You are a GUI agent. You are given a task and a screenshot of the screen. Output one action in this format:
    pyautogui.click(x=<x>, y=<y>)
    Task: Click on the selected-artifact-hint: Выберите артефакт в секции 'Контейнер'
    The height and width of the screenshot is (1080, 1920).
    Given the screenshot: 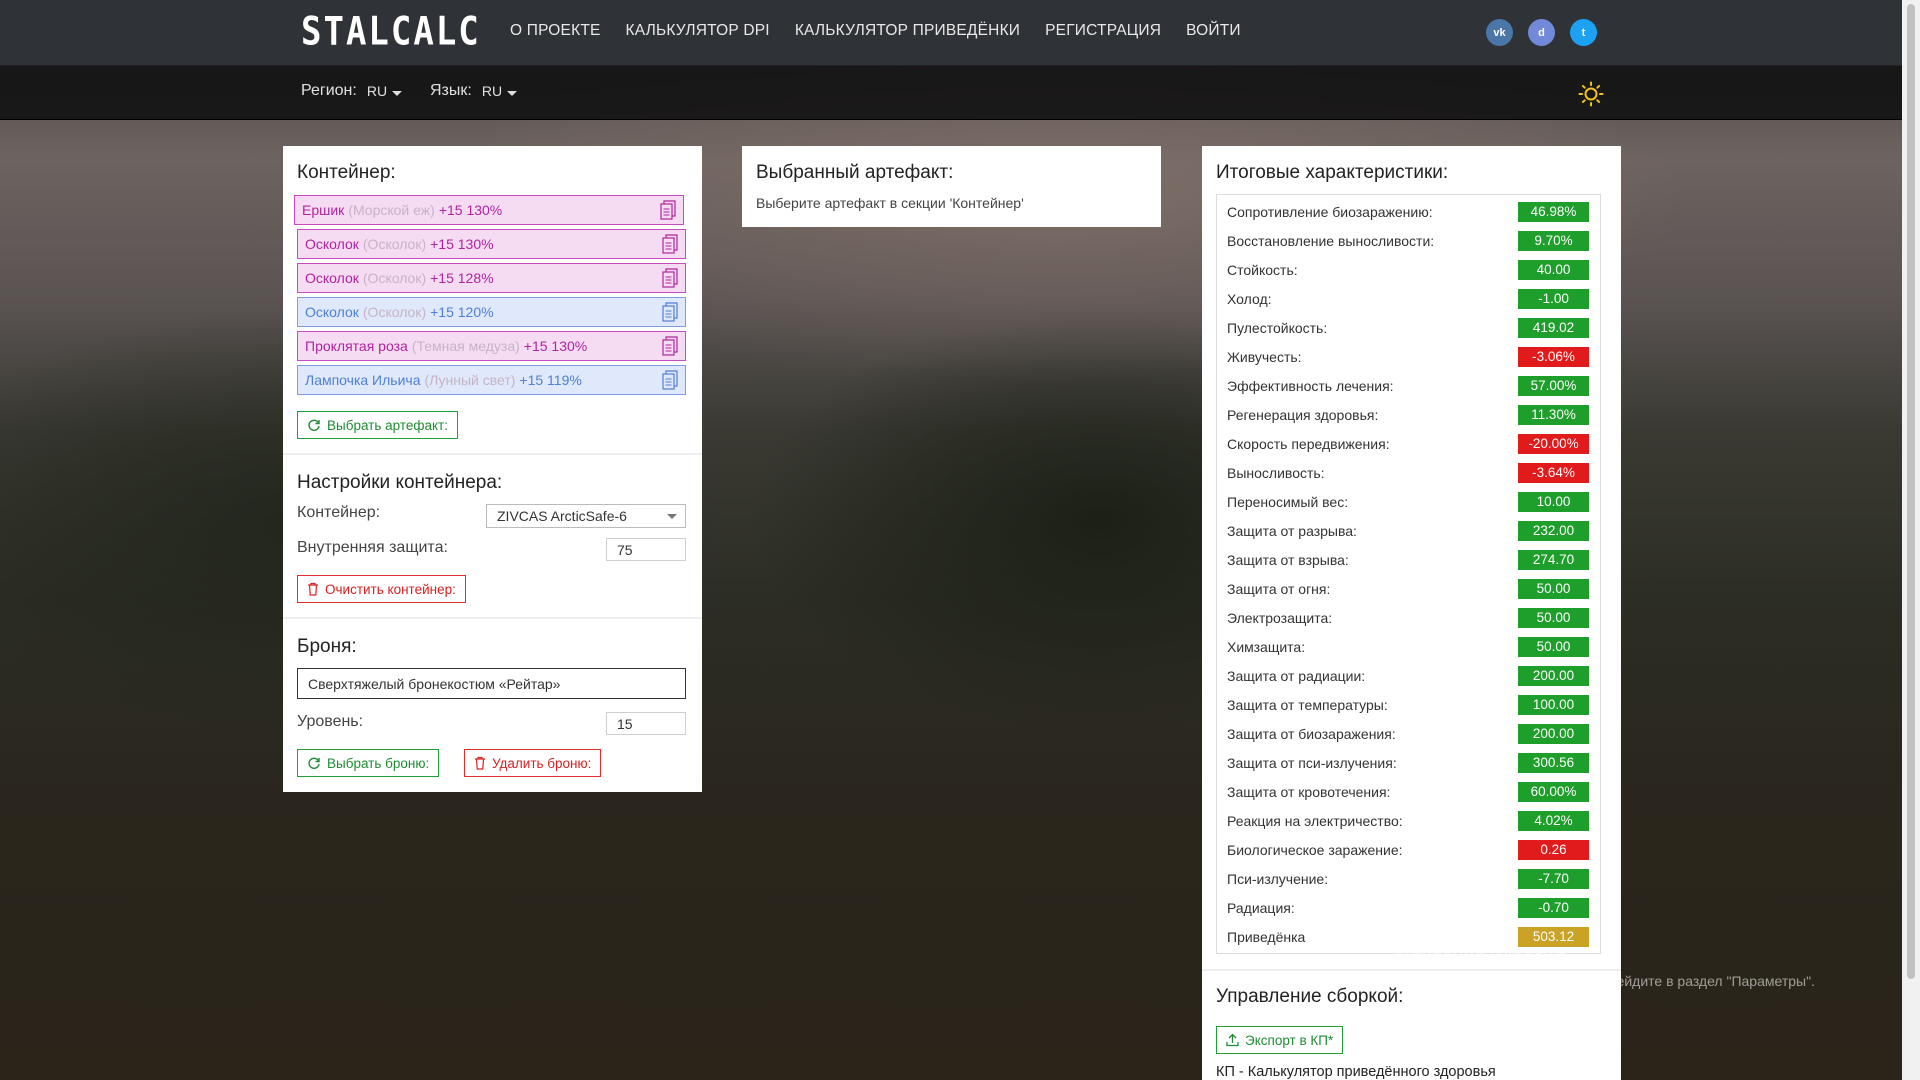 What is the action you would take?
    pyautogui.click(x=890, y=203)
    